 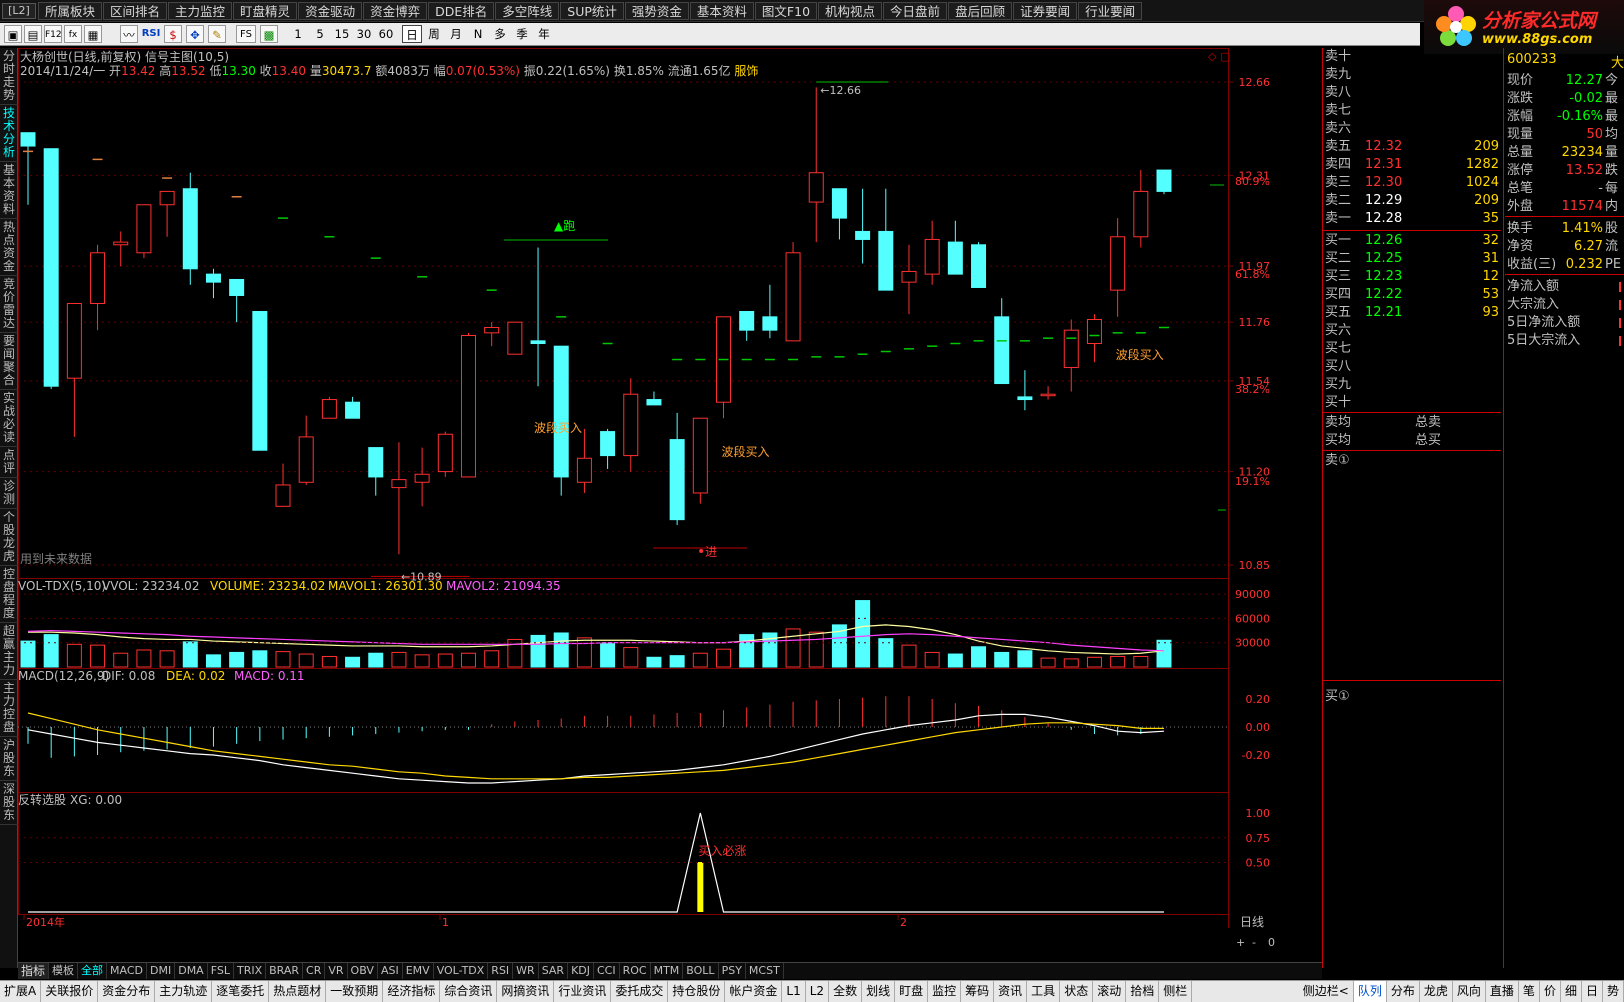 I want to click on minute-period-button: 30, so click(x=364, y=34).